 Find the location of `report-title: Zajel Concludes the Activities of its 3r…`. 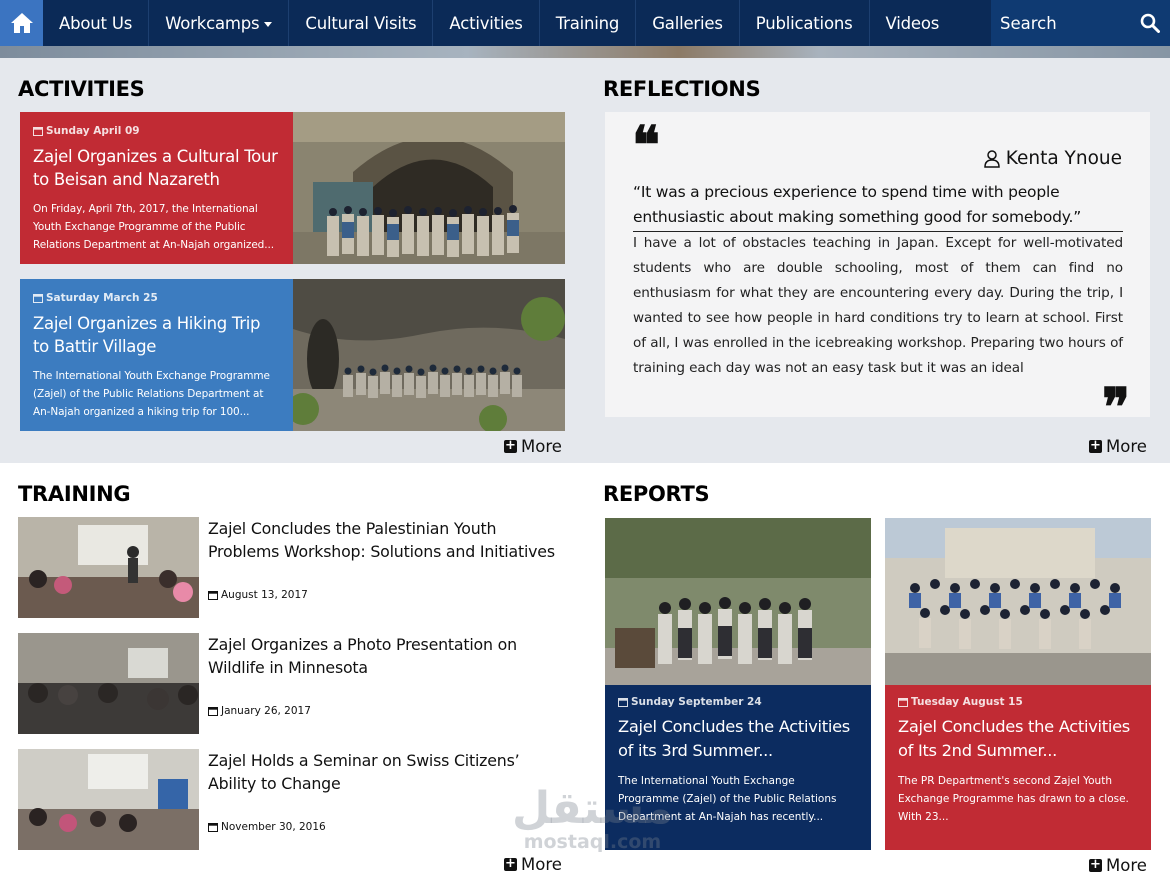

report-title: Zajel Concludes the Activities of its 3r… is located at coordinates (738, 739).